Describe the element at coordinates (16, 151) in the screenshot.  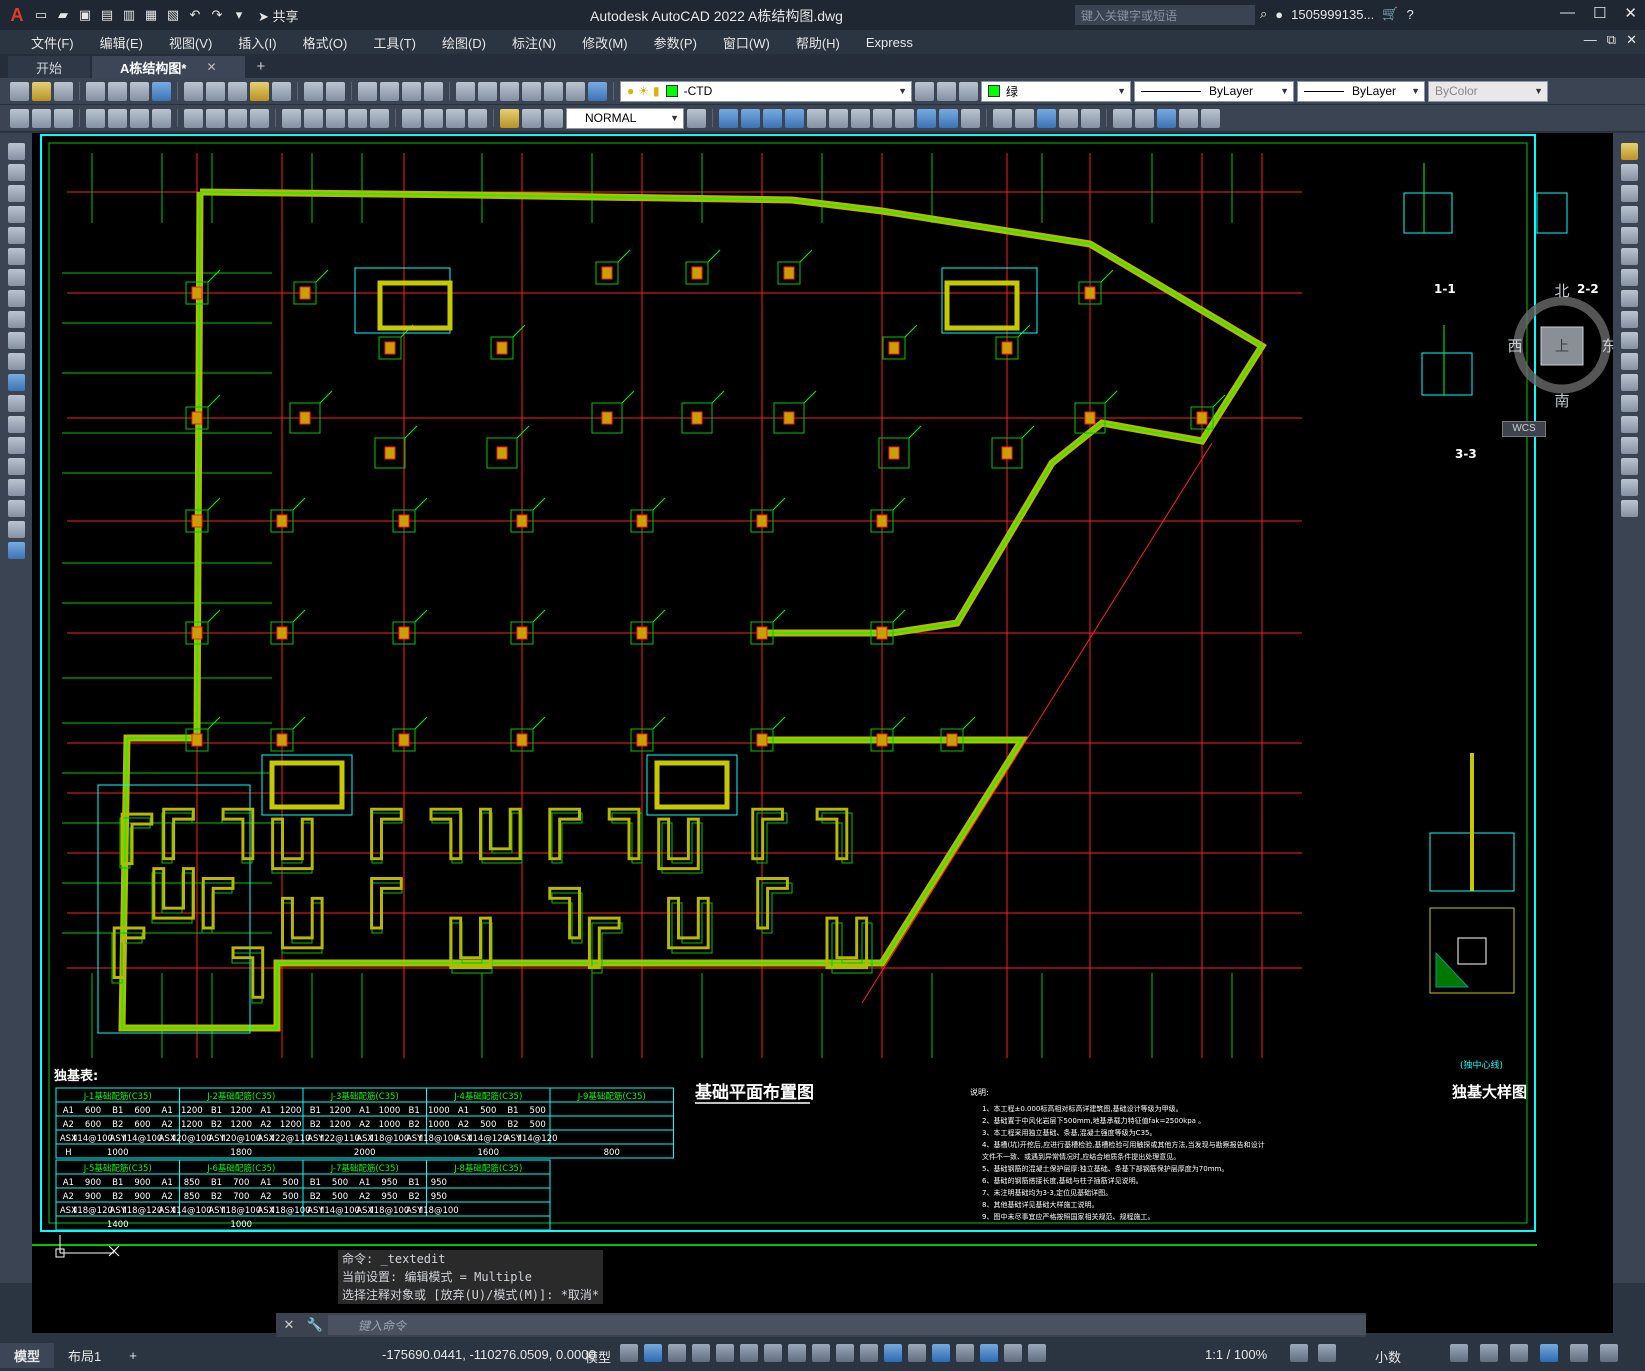
I see `line-icon` at that location.